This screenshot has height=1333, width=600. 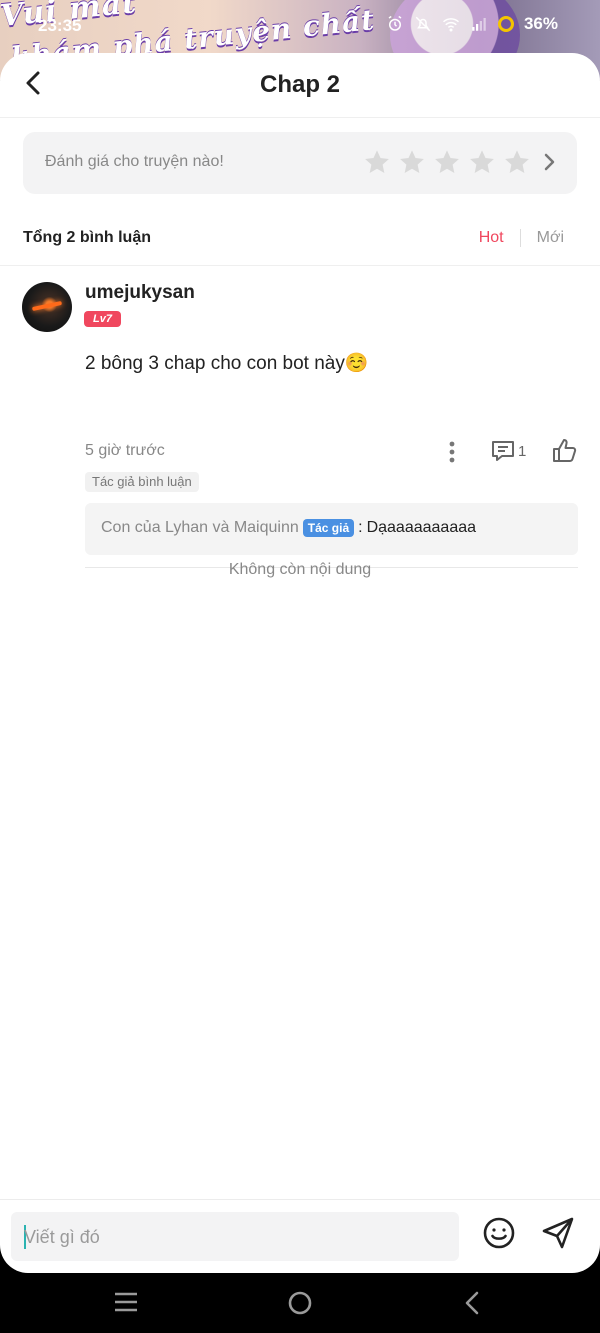 What do you see at coordinates (564, 450) in the screenshot?
I see `thumbs-up-icon` at bounding box center [564, 450].